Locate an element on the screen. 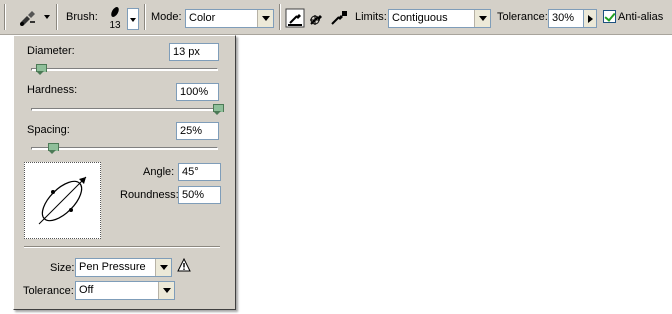 The image size is (672, 314). size-label: Size: is located at coordinates (62, 268).